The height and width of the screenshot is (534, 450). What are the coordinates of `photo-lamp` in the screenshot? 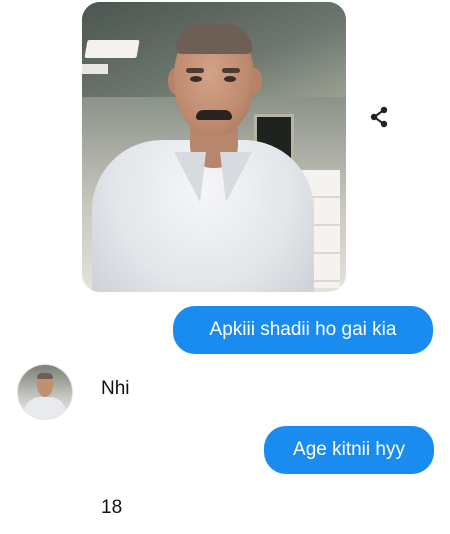 It's located at (112, 49).